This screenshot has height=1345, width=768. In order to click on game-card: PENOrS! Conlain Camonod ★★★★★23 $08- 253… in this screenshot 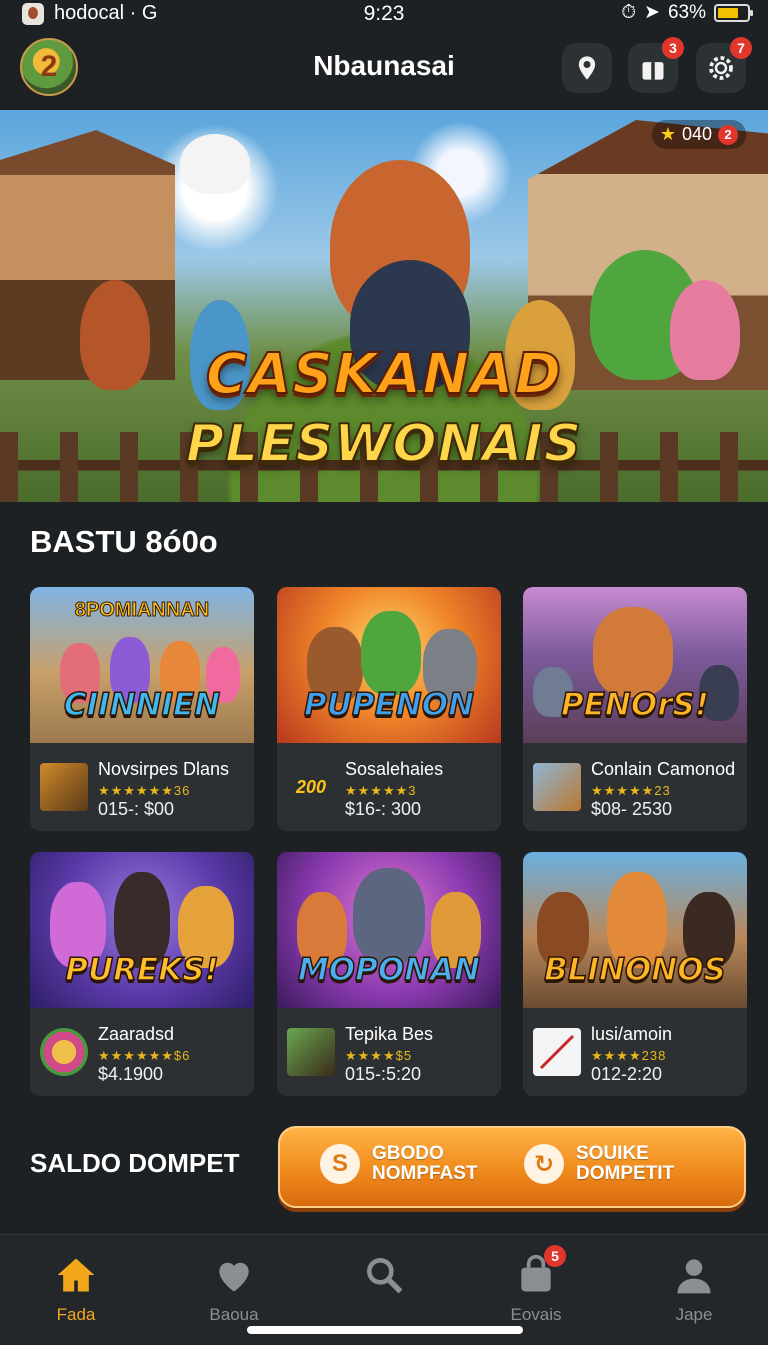, I will do `click(635, 709)`.